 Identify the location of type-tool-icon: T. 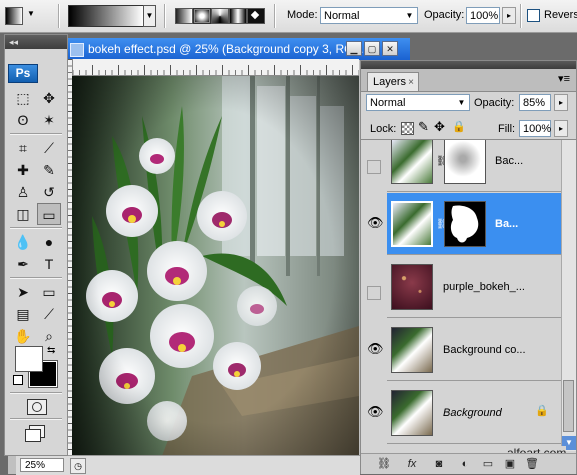
(49, 264).